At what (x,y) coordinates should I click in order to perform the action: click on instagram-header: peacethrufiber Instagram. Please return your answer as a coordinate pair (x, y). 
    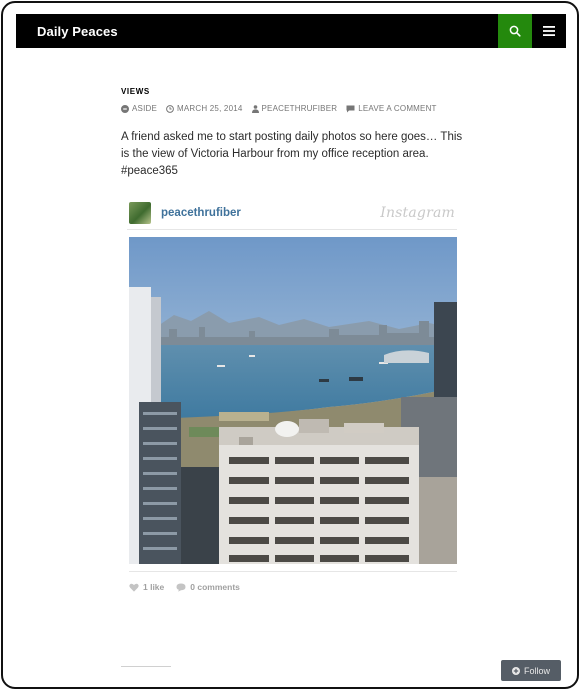
    Looking at the image, I should click on (292, 213).